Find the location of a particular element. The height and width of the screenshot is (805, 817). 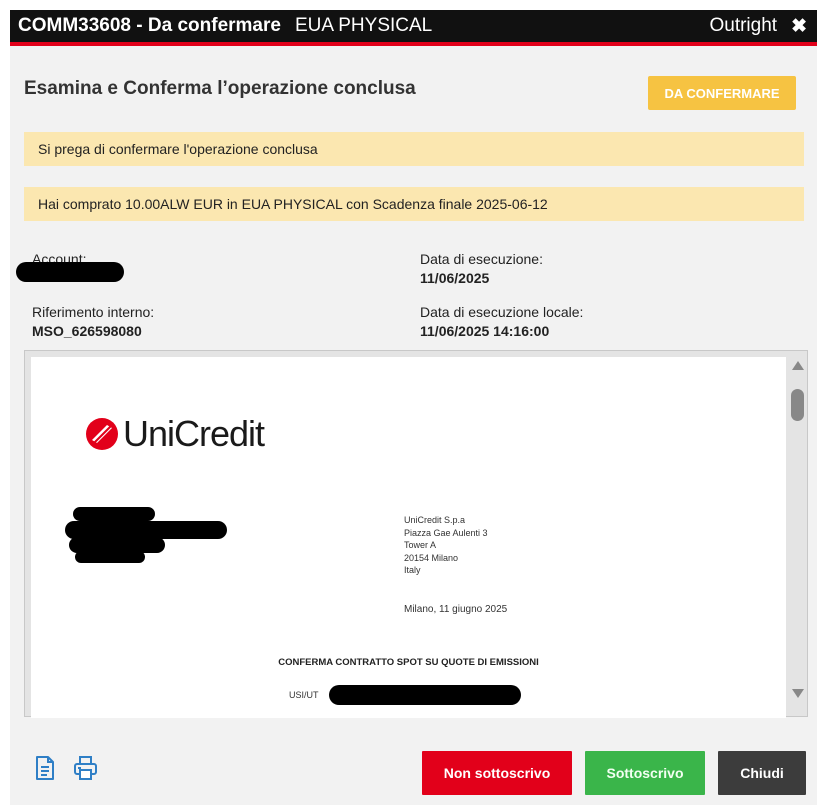

document-scrollbar is located at coordinates (798, 533).